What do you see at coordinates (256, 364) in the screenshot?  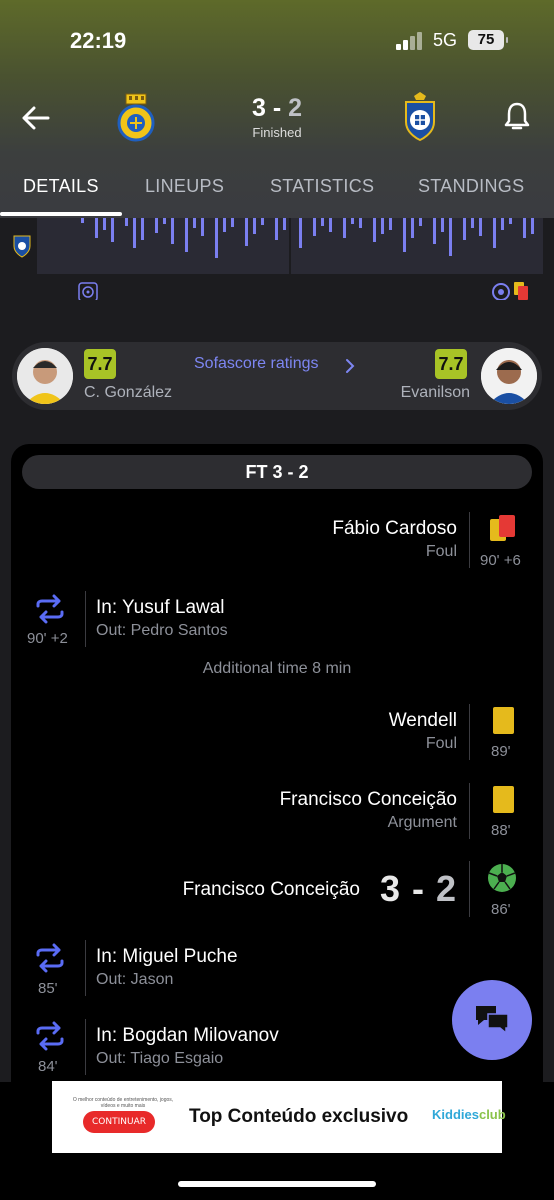 I see `sofascore-ratings-link: Sofascore ratings` at bounding box center [256, 364].